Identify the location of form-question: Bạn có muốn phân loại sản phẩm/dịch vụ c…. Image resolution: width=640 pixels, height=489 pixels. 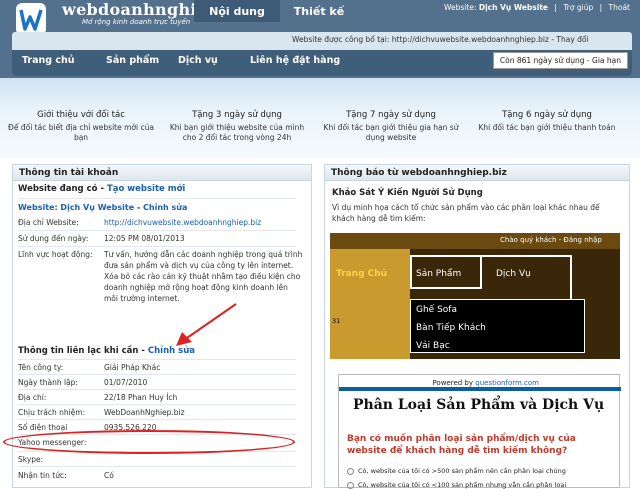
(461, 445).